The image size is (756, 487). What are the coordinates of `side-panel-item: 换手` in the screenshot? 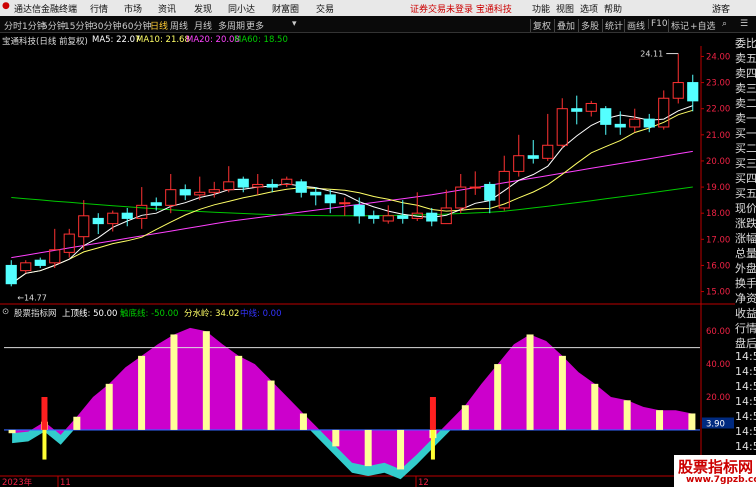 It's located at (745, 283).